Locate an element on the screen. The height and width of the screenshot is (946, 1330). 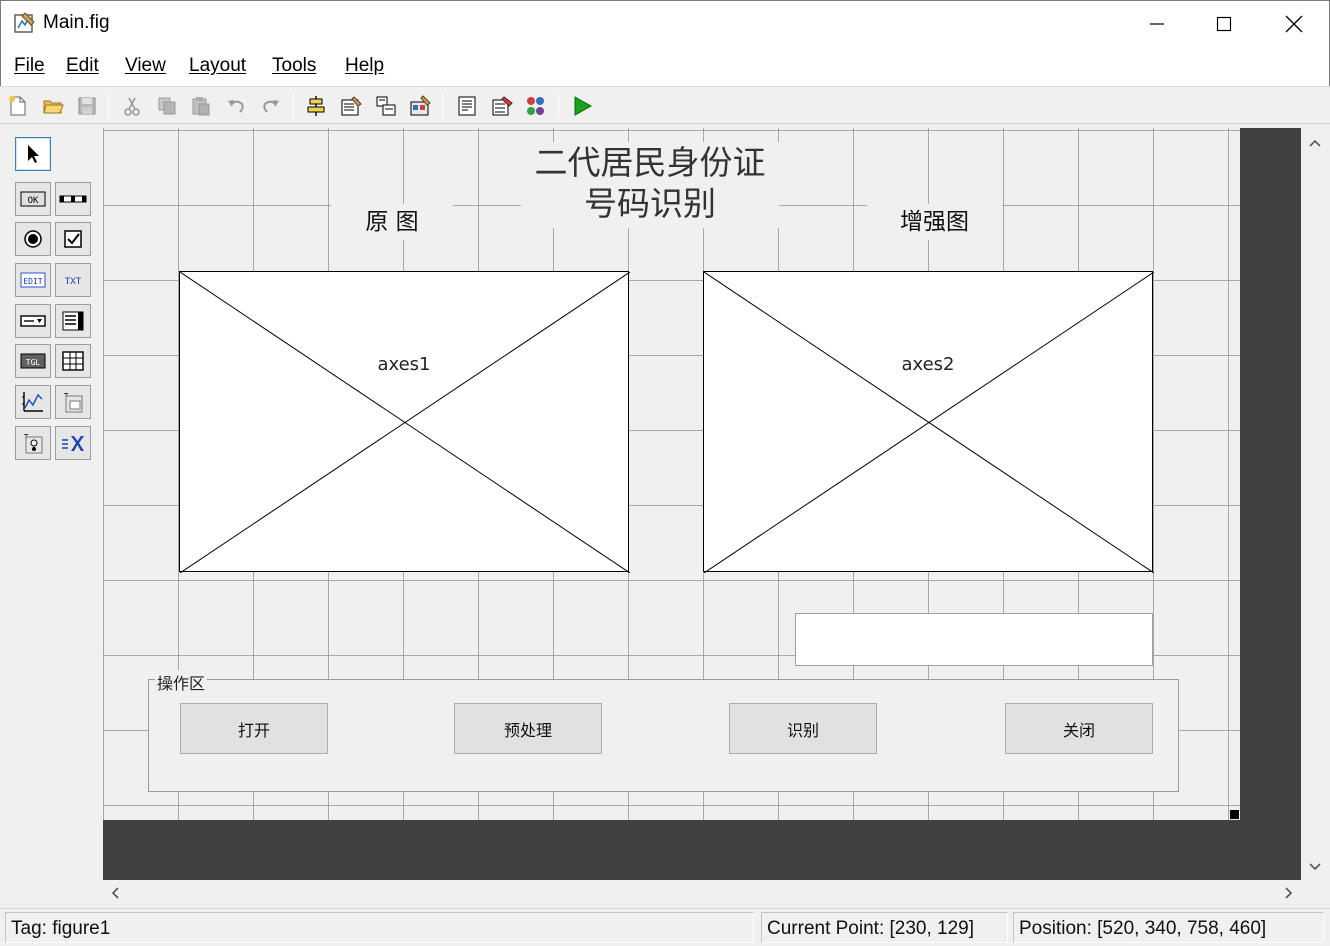
save-icon is located at coordinates (87, 106).